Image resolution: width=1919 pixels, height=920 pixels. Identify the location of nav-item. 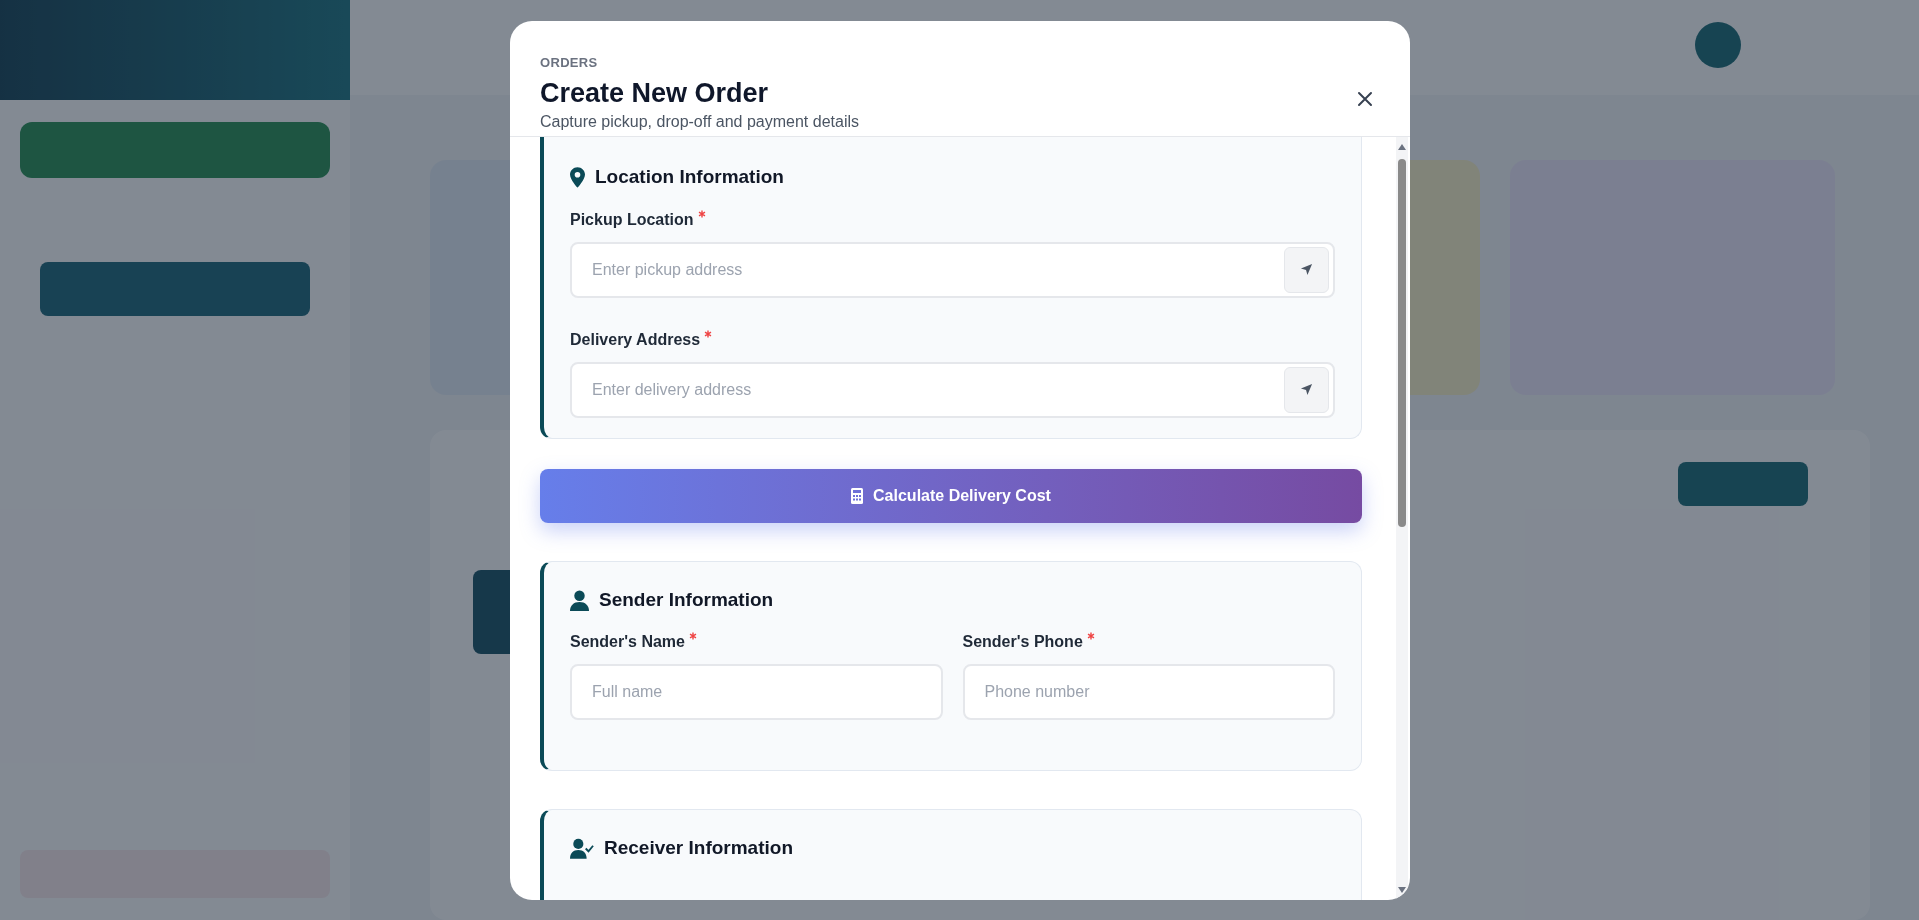
(175, 289).